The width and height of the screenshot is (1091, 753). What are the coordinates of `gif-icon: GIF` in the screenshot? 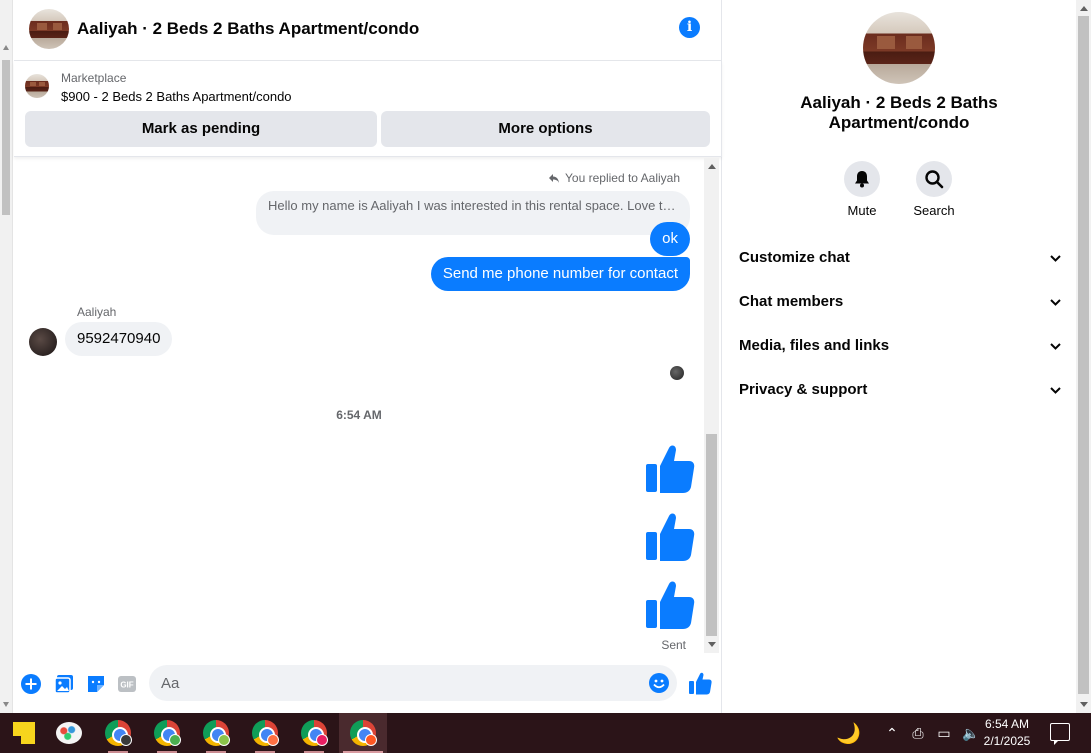 It's located at (127, 684).